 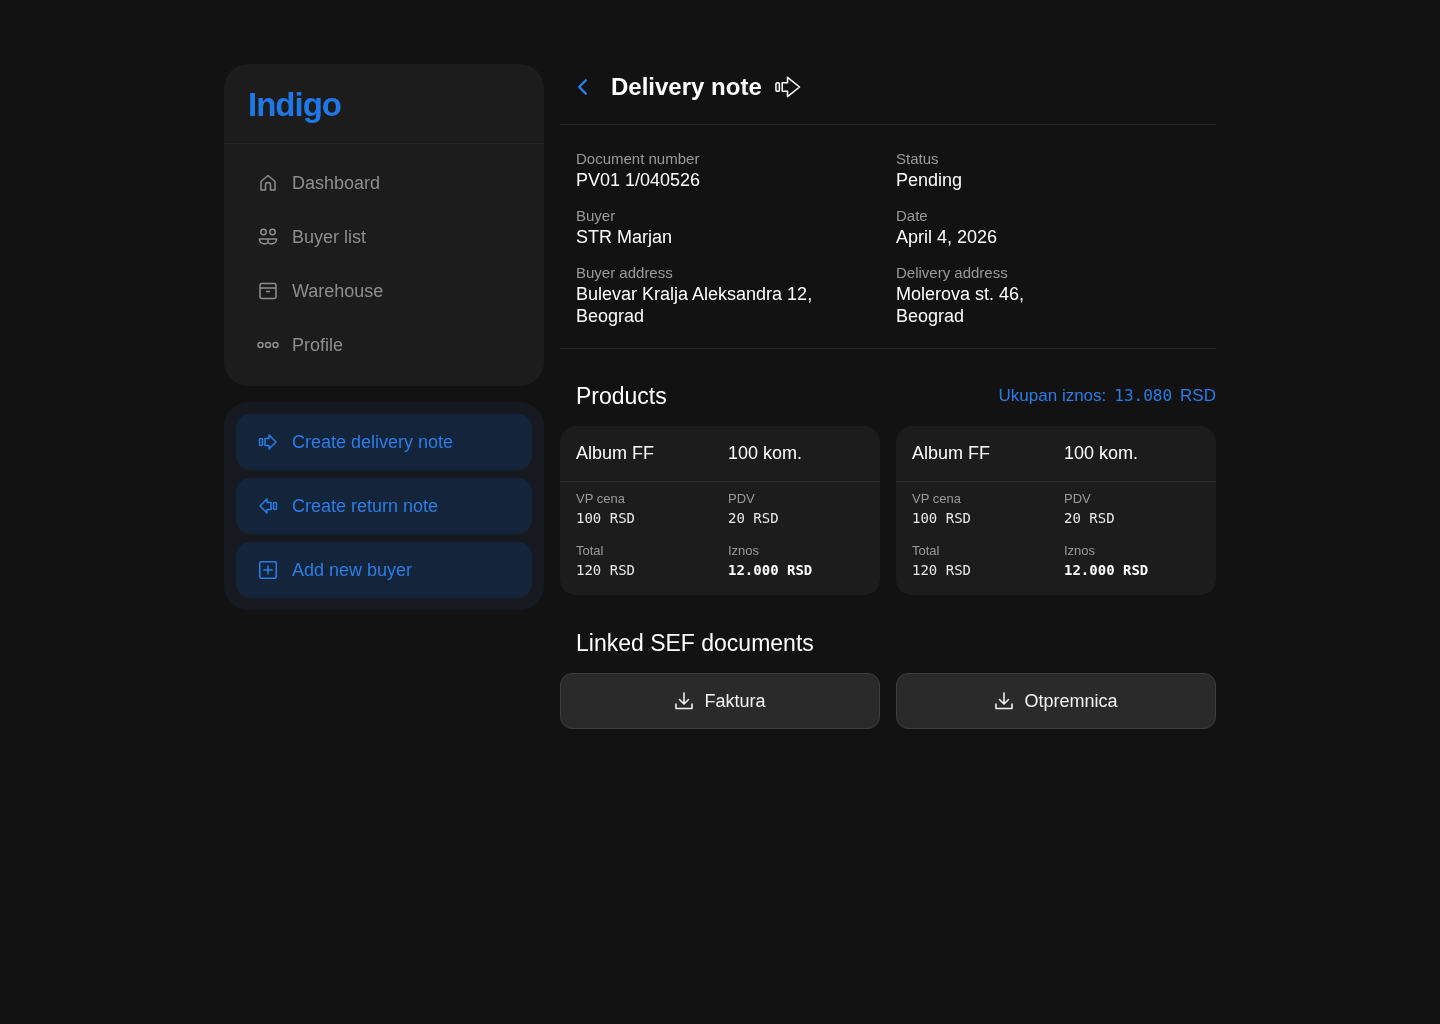 What do you see at coordinates (912, 216) in the screenshot?
I see `field-label: Date` at bounding box center [912, 216].